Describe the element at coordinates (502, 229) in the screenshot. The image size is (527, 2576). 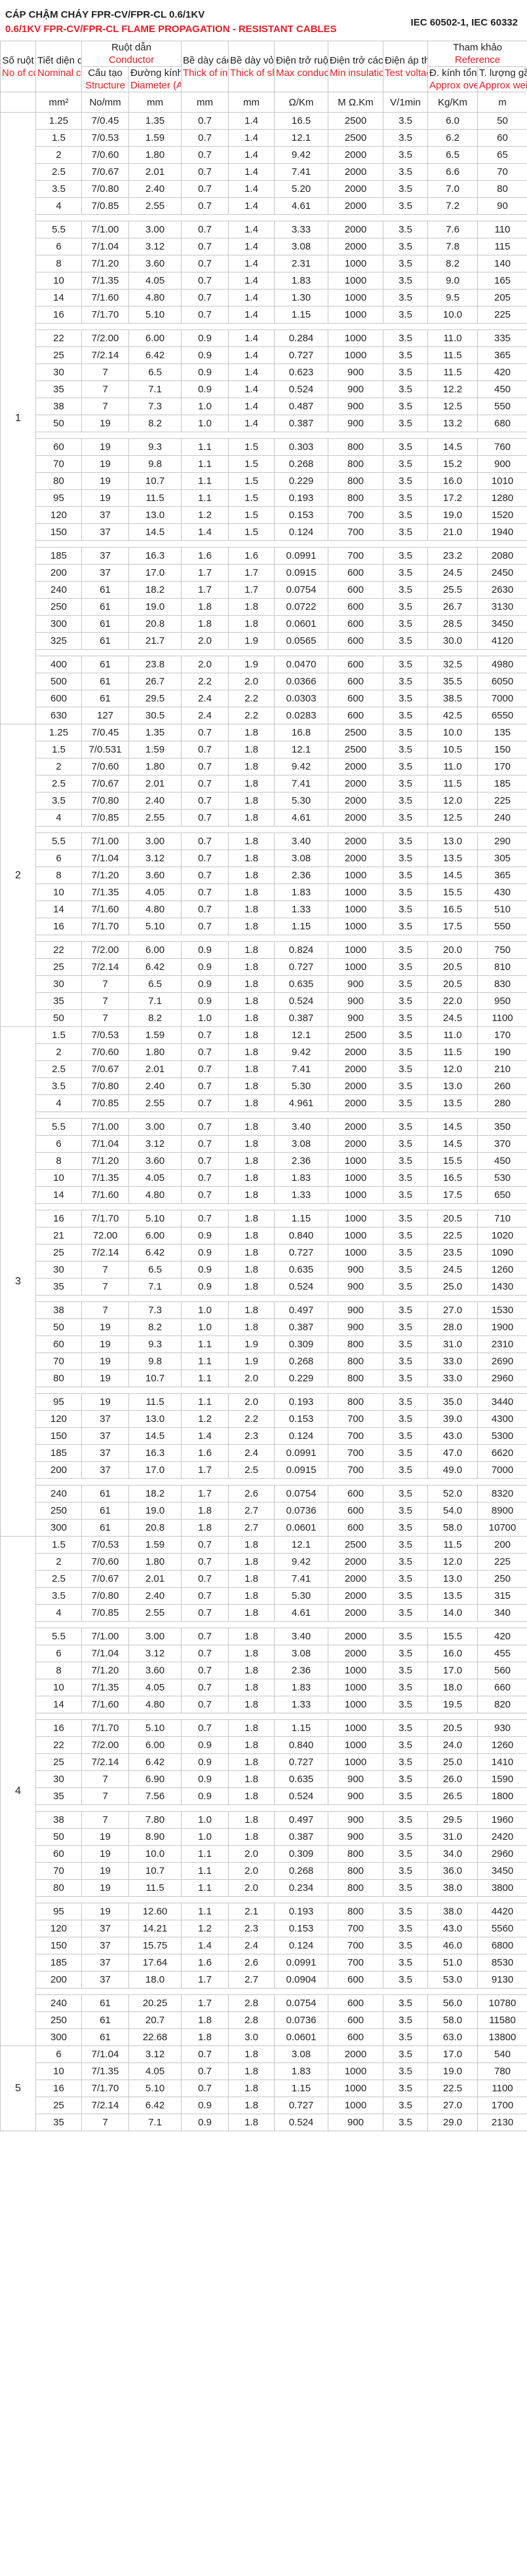
I see `table-cell: 110` at that location.